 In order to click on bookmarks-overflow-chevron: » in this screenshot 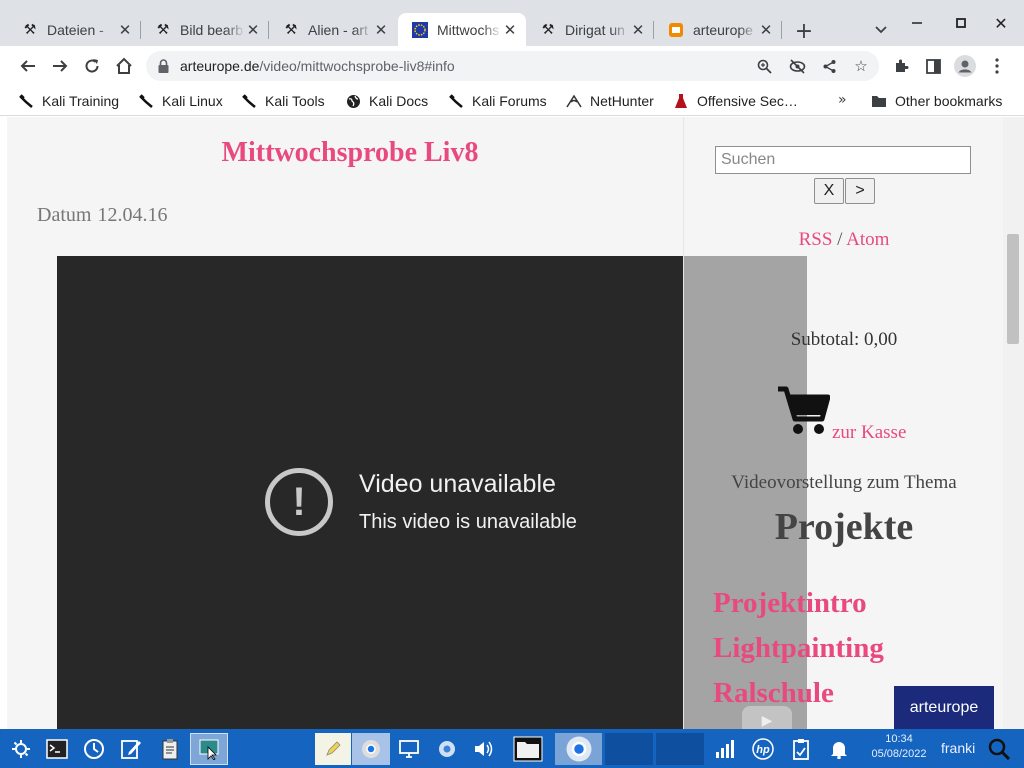, I will do `click(842, 100)`.